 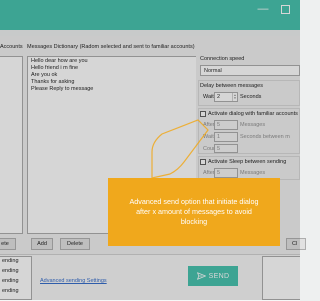 What do you see at coordinates (180, 149) in the screenshot?
I see `callout-pointer` at bounding box center [180, 149].